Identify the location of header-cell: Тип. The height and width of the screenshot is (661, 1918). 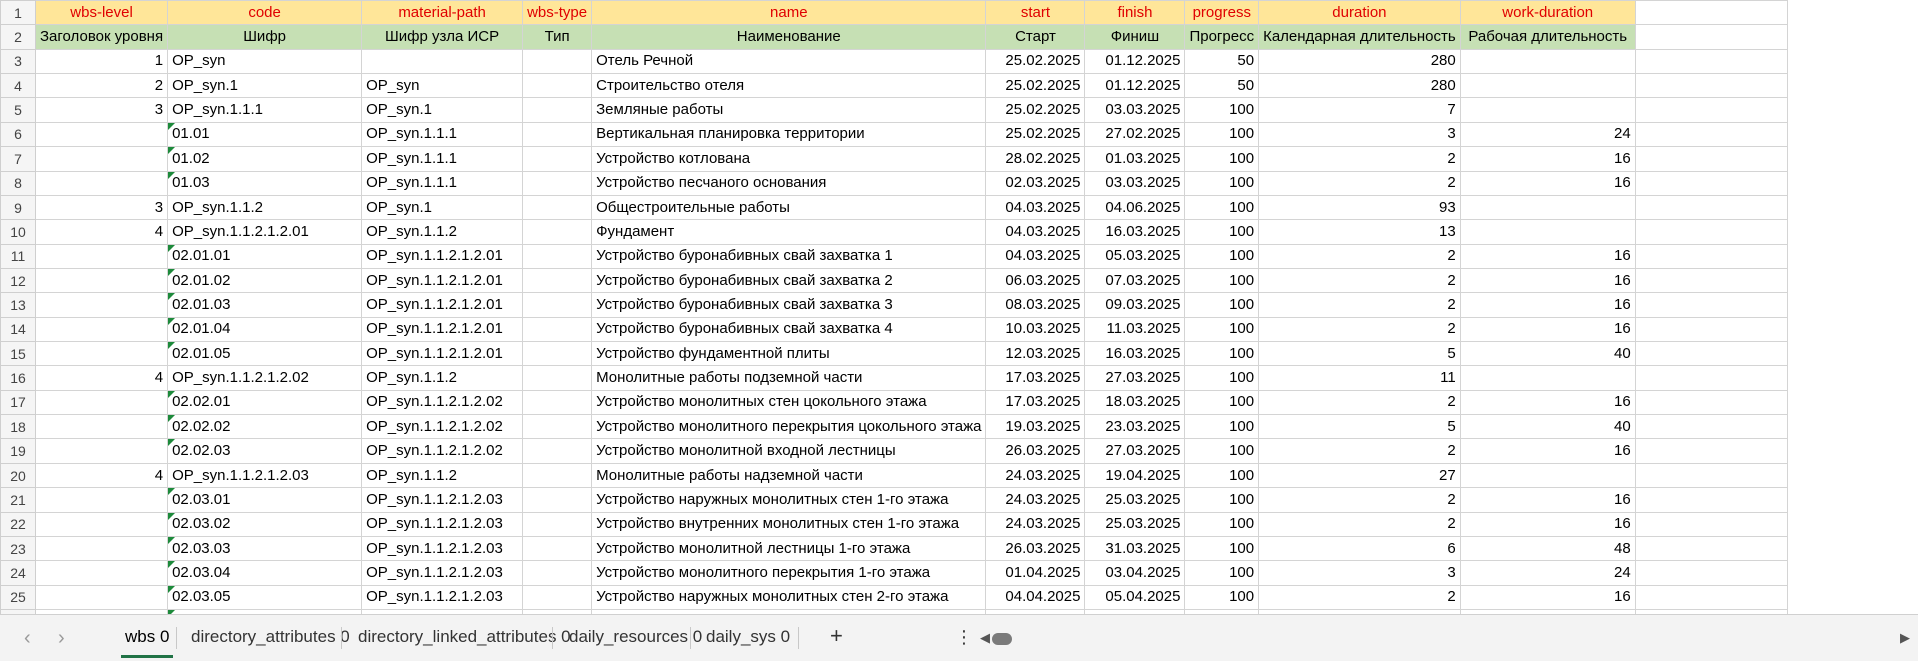
(557, 37).